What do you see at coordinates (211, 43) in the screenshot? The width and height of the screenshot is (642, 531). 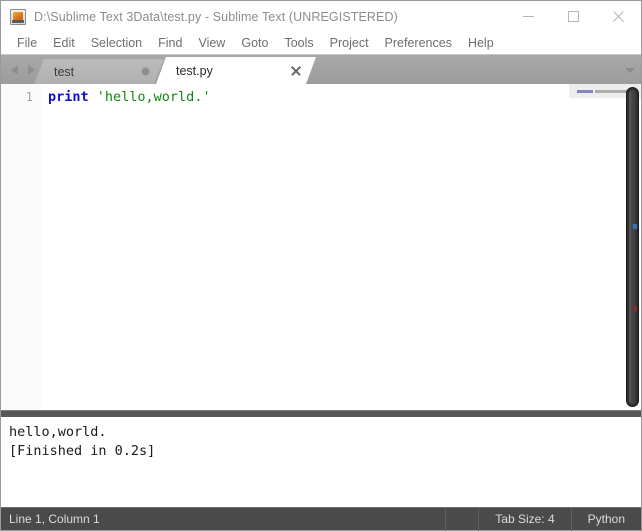 I see `menu-item-view: View` at bounding box center [211, 43].